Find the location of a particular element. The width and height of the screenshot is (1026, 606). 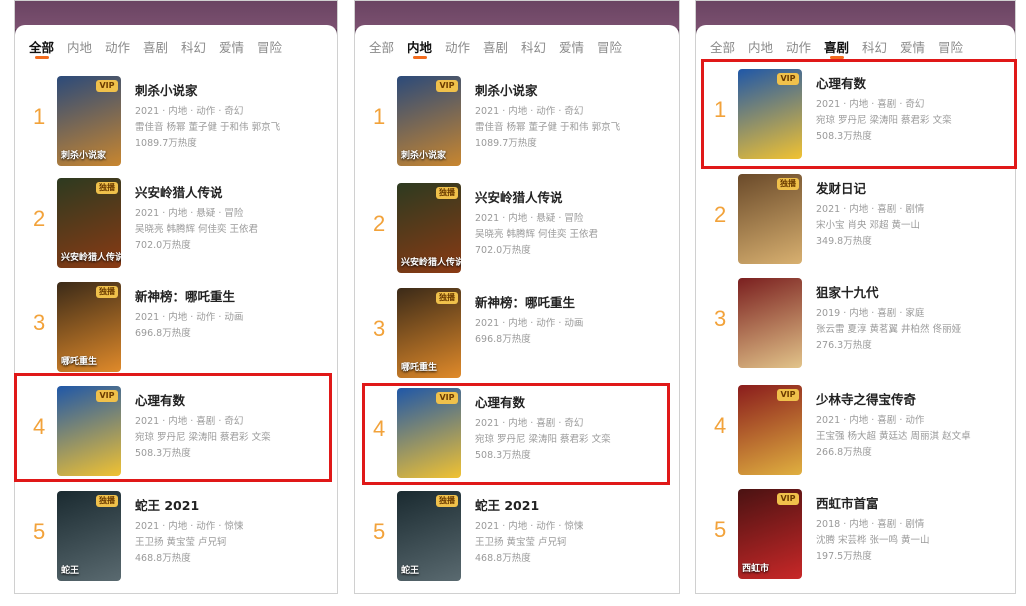

movie-title: 西虹市首富 is located at coordinates (911, 502).